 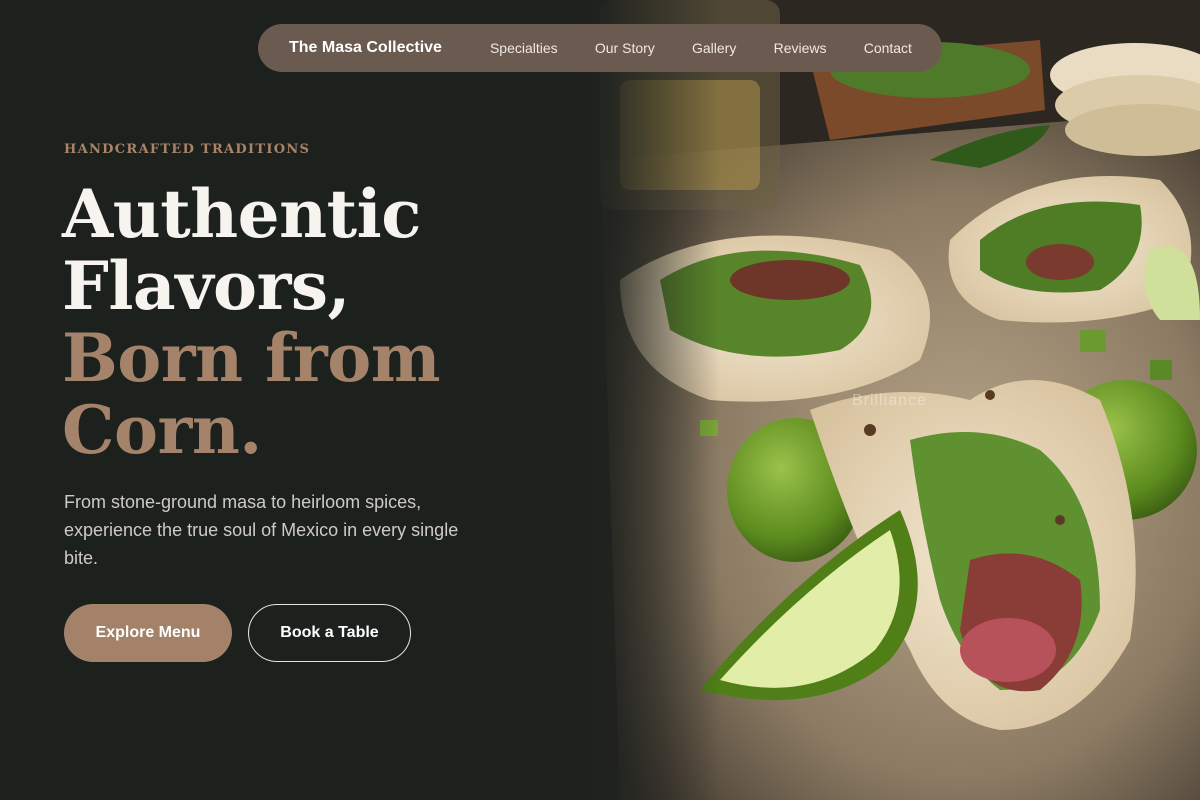 What do you see at coordinates (148, 633) in the screenshot?
I see `explore-menu-button: Explore Menu` at bounding box center [148, 633].